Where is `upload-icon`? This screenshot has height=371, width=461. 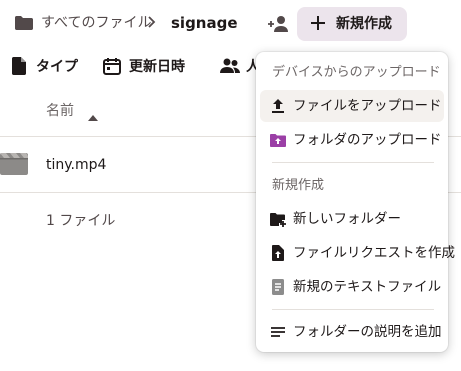 upload-icon is located at coordinates (278, 106).